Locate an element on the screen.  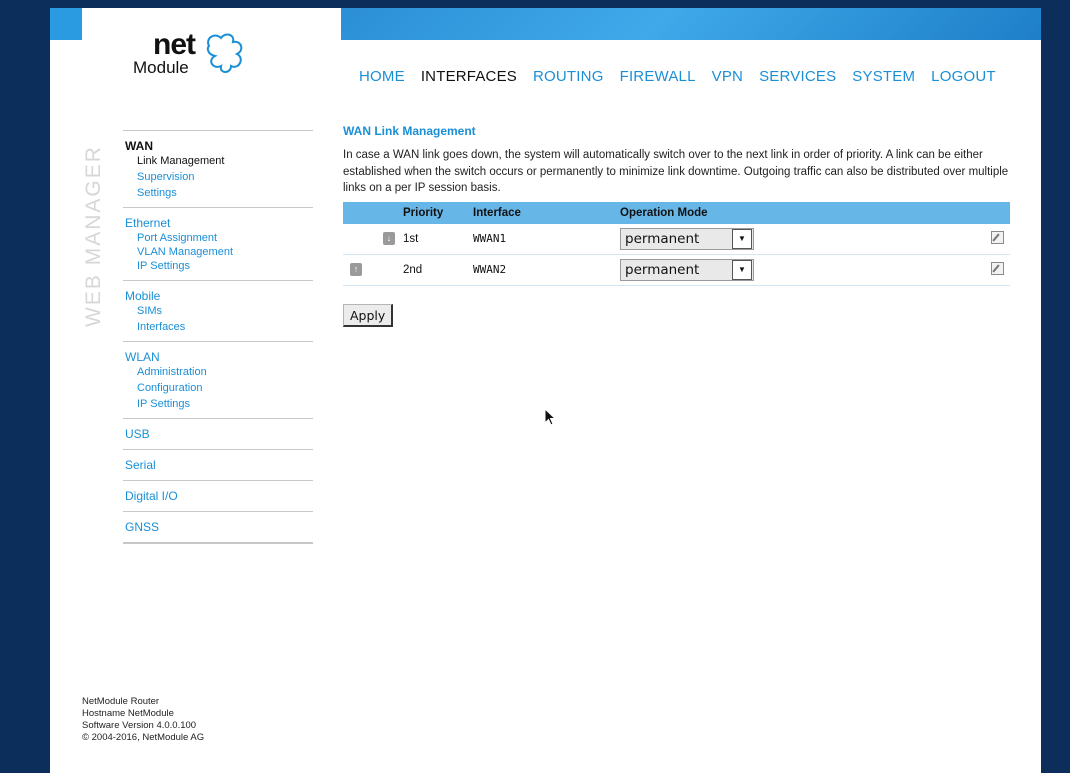
sidebar-section-serial: Serial is located at coordinates (218, 464).